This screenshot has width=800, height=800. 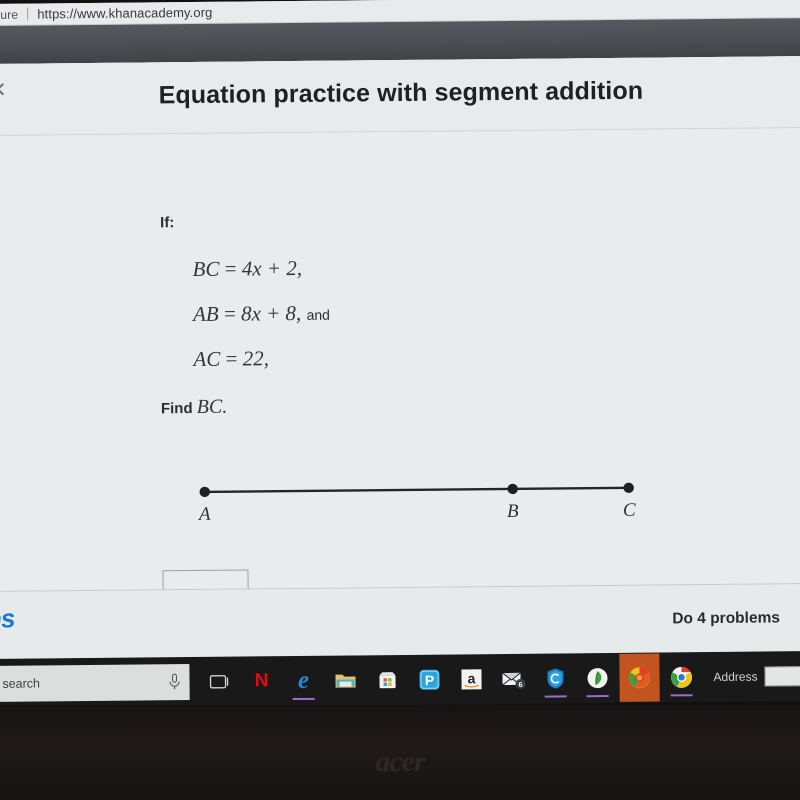 I want to click on file-explorer-icon, so click(x=345, y=680).